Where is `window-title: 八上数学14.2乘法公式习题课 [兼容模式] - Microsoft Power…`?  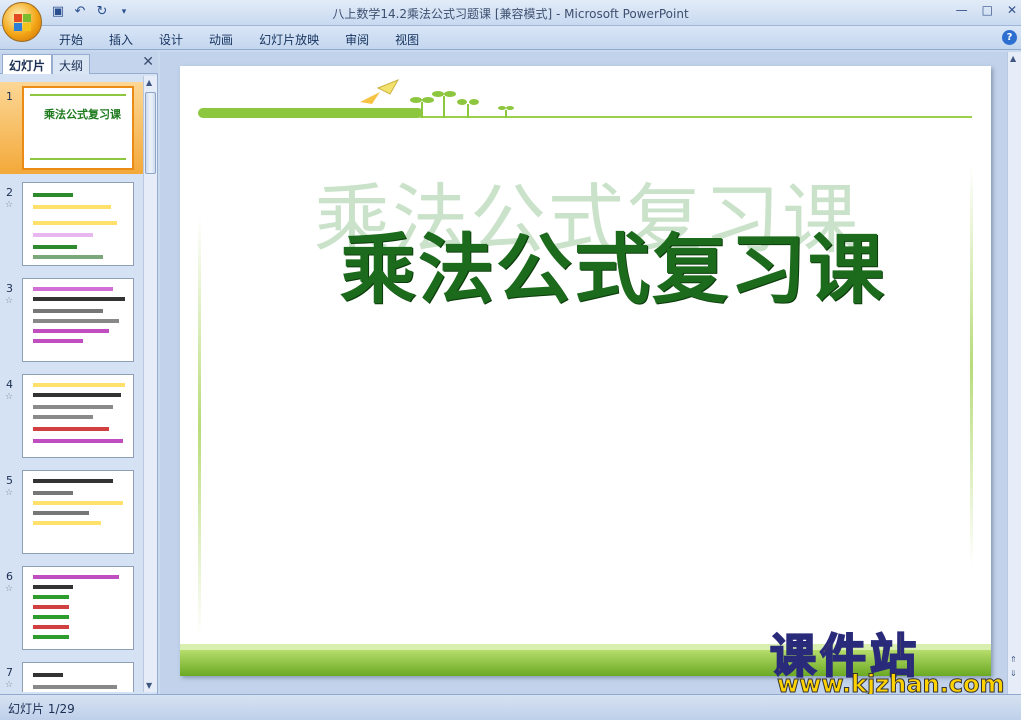
window-title: 八上数学14.2乘法公式习题课 [兼容模式] - Microsoft Power… is located at coordinates (510, 14).